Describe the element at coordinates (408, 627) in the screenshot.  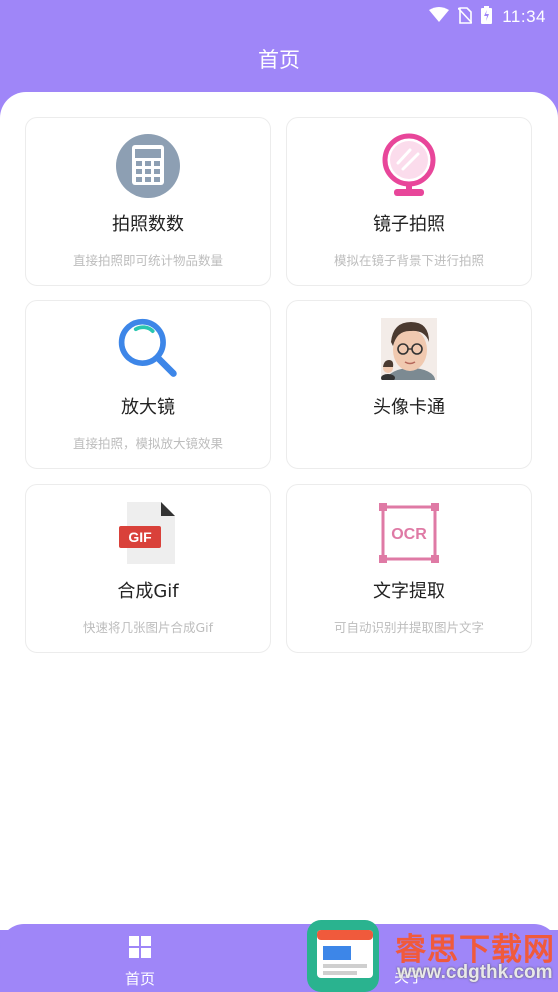
I see `card-description: 可自动识别并提取图片文字` at that location.